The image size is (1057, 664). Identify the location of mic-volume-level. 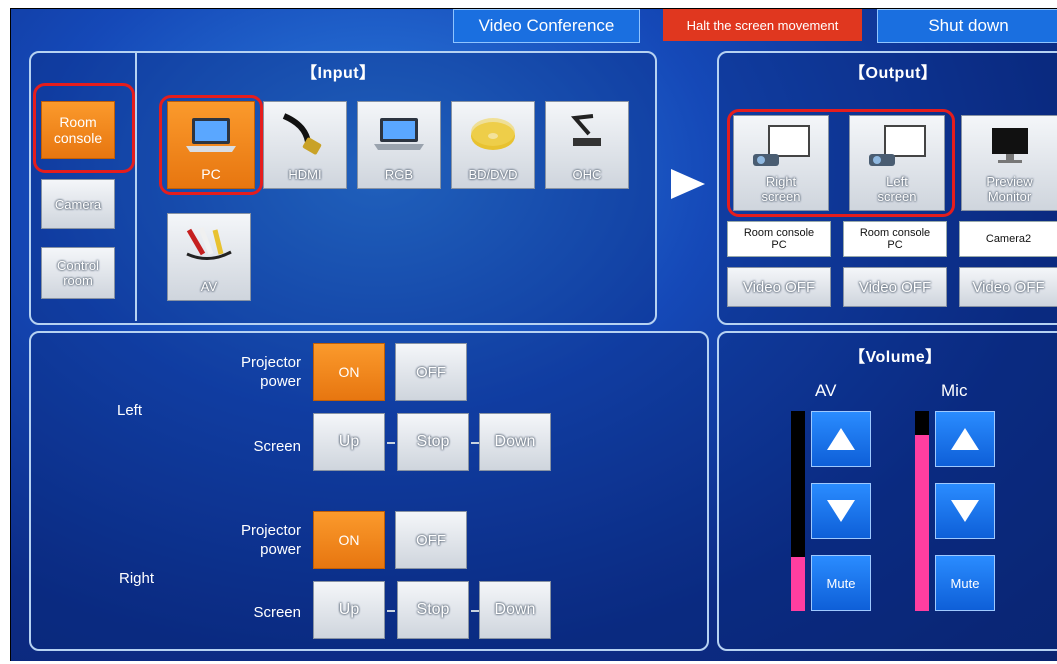
(922, 523).